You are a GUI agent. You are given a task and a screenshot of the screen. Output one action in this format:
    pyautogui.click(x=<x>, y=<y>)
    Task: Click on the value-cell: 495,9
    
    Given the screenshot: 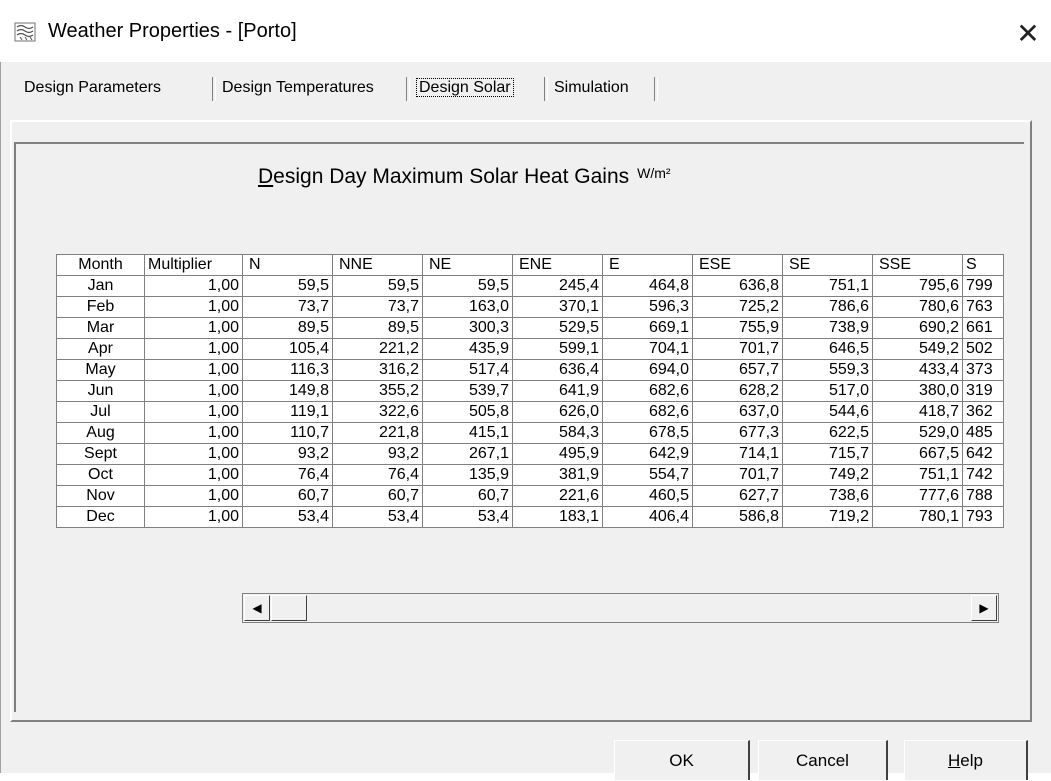 What is the action you would take?
    pyautogui.click(x=557, y=454)
    